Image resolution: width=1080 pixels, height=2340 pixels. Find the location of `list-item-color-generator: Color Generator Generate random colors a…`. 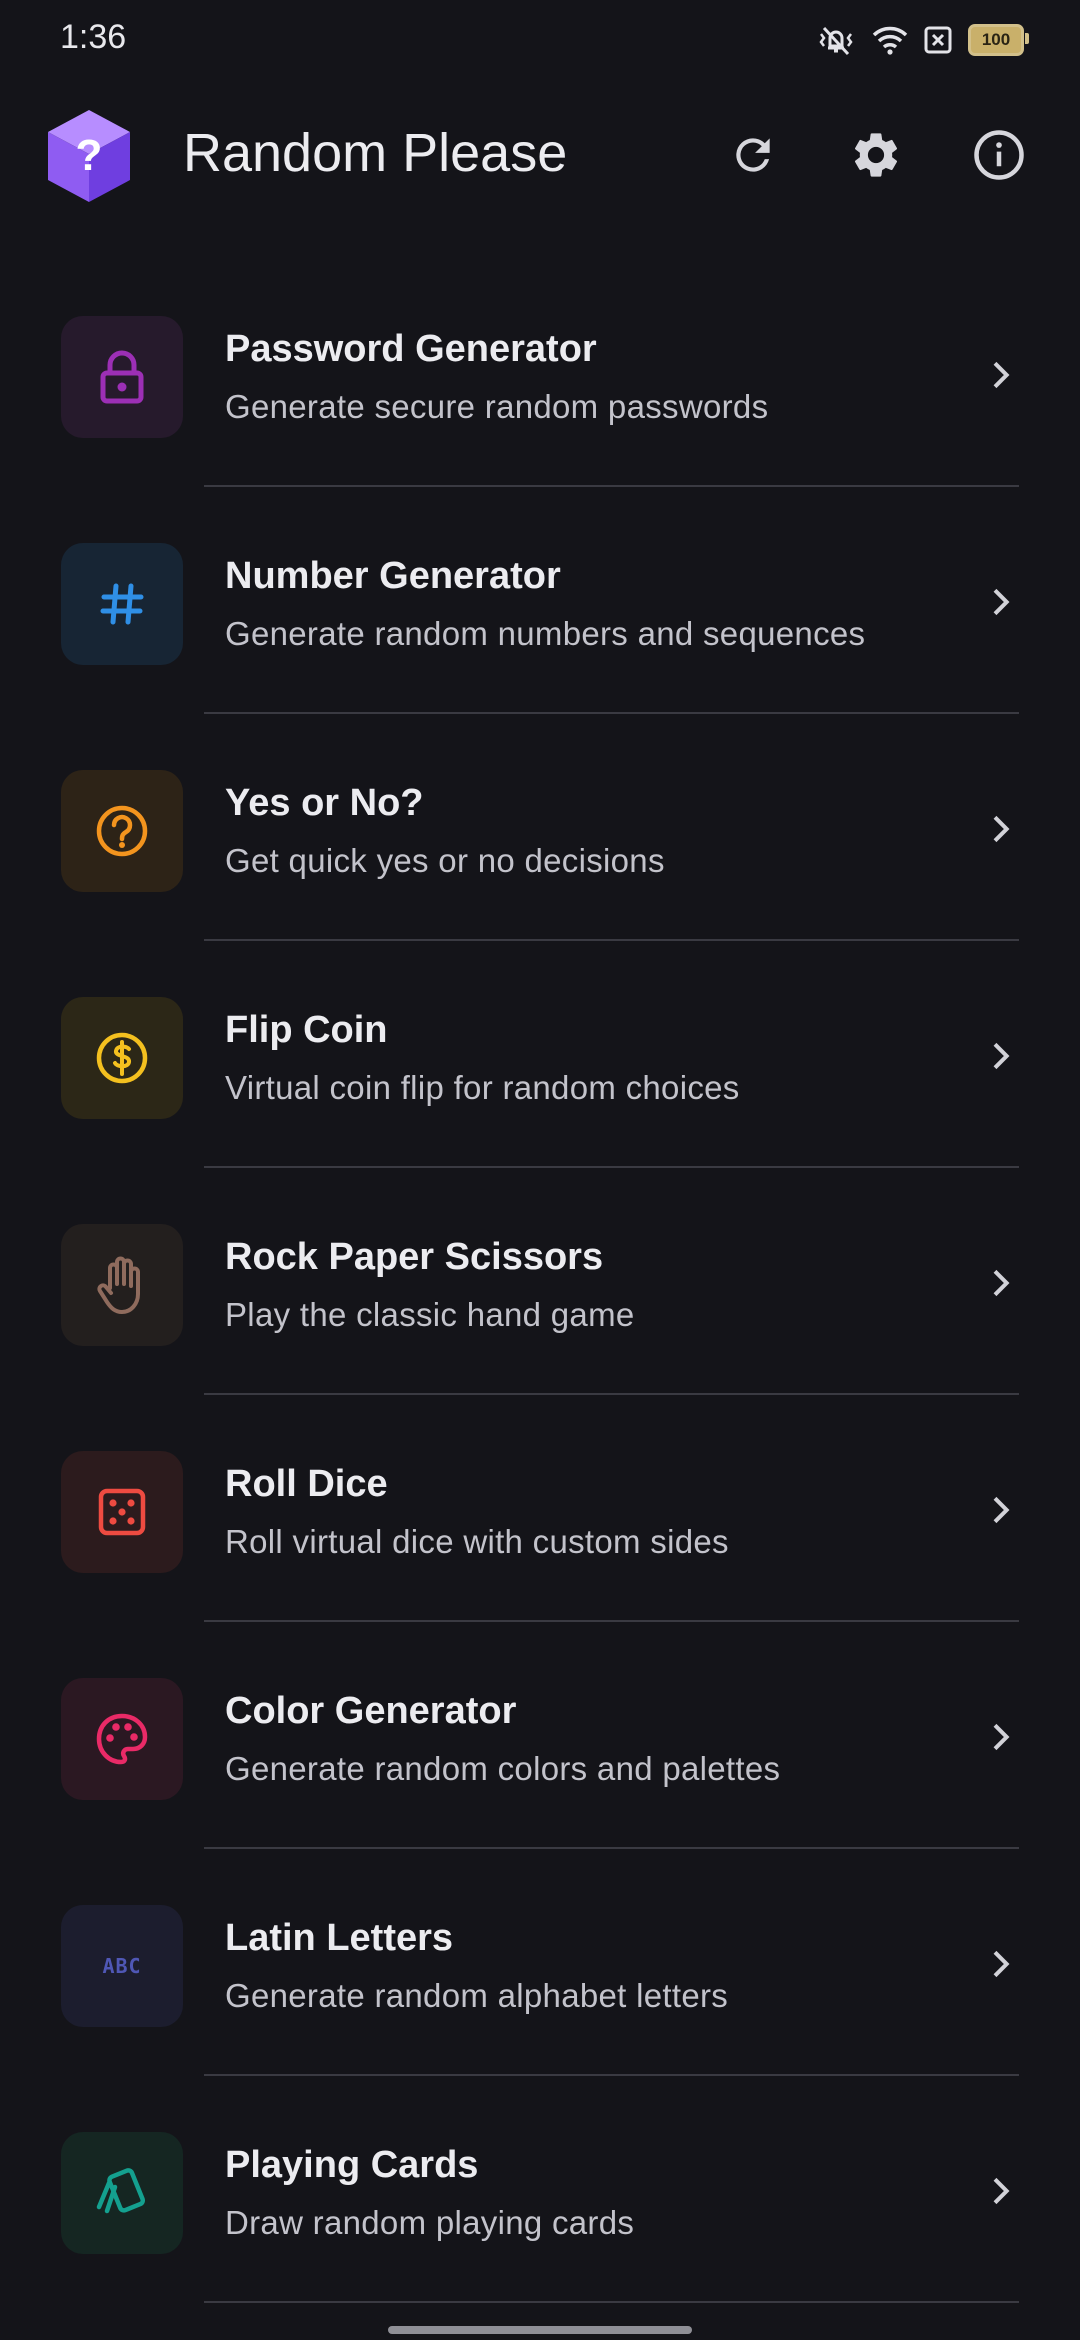

list-item-color-generator: Color Generator Generate random colors a… is located at coordinates (540, 1735).